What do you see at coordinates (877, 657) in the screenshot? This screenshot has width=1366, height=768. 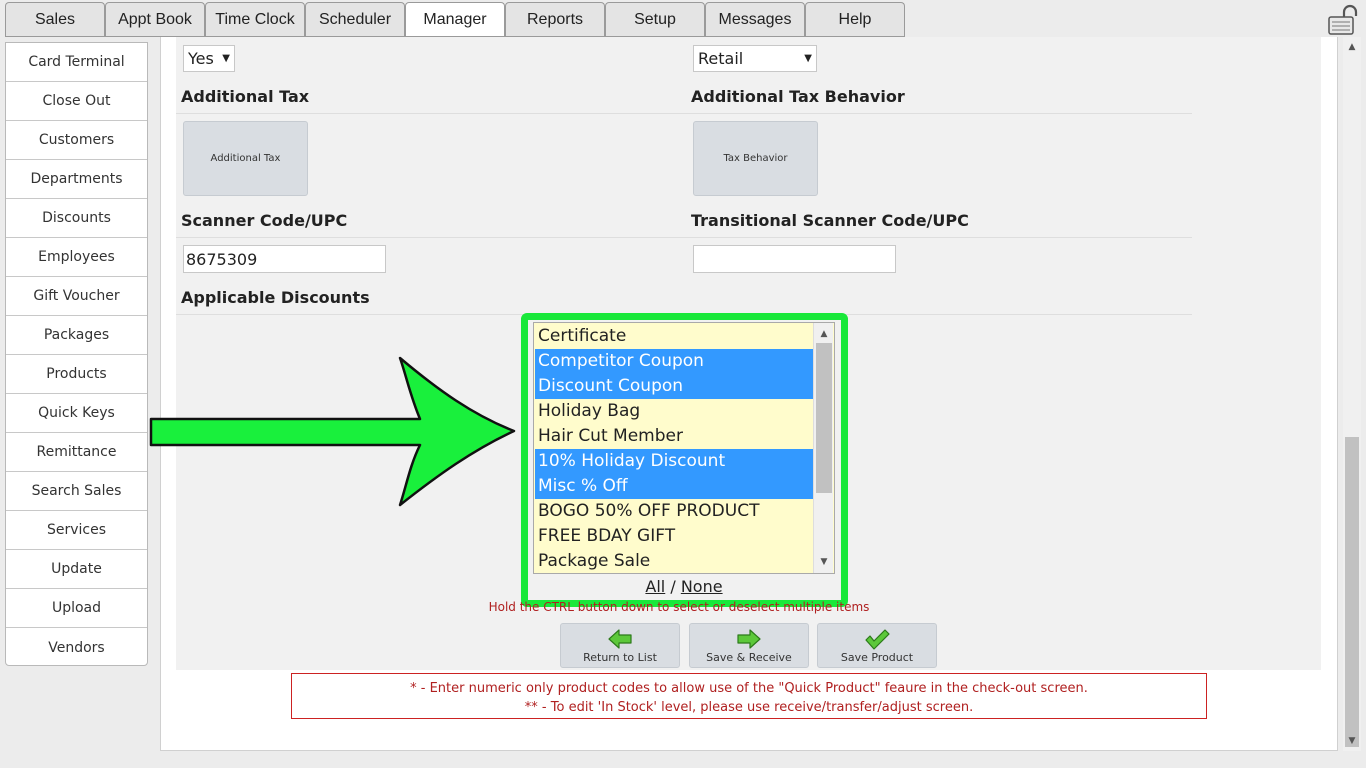 I see `save-product-label: Save Product` at bounding box center [877, 657].